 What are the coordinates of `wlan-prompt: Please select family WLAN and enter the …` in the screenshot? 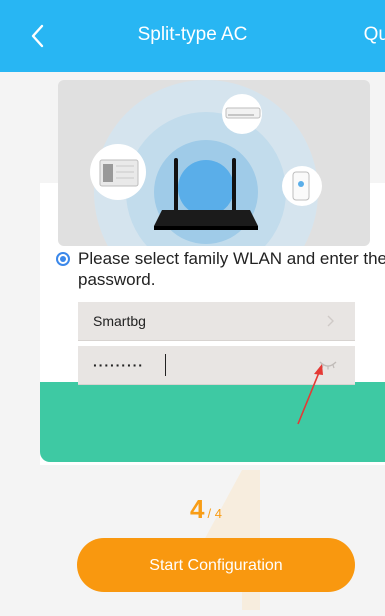 It's located at (231, 269).